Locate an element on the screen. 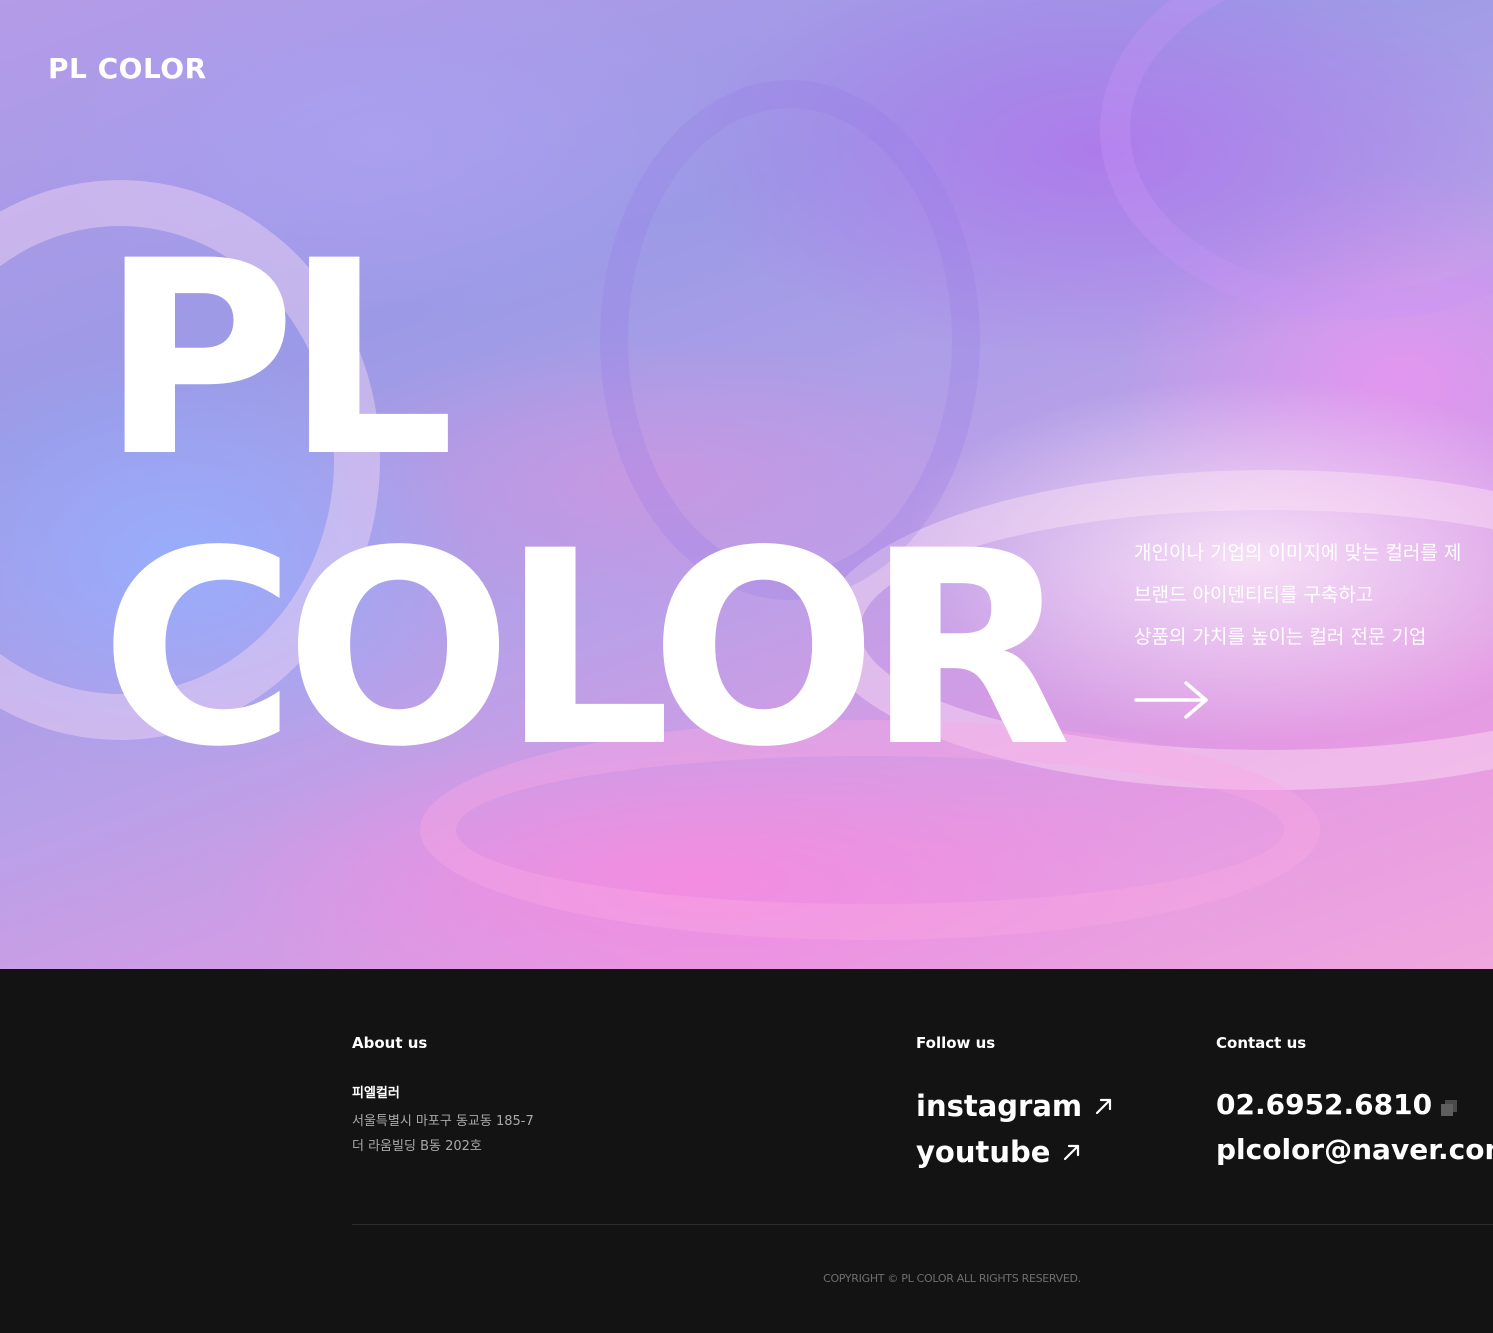 Image resolution: width=1493 pixels, height=1333 pixels. email-address: plcolor@naver.com is located at coordinates (1354, 1150).